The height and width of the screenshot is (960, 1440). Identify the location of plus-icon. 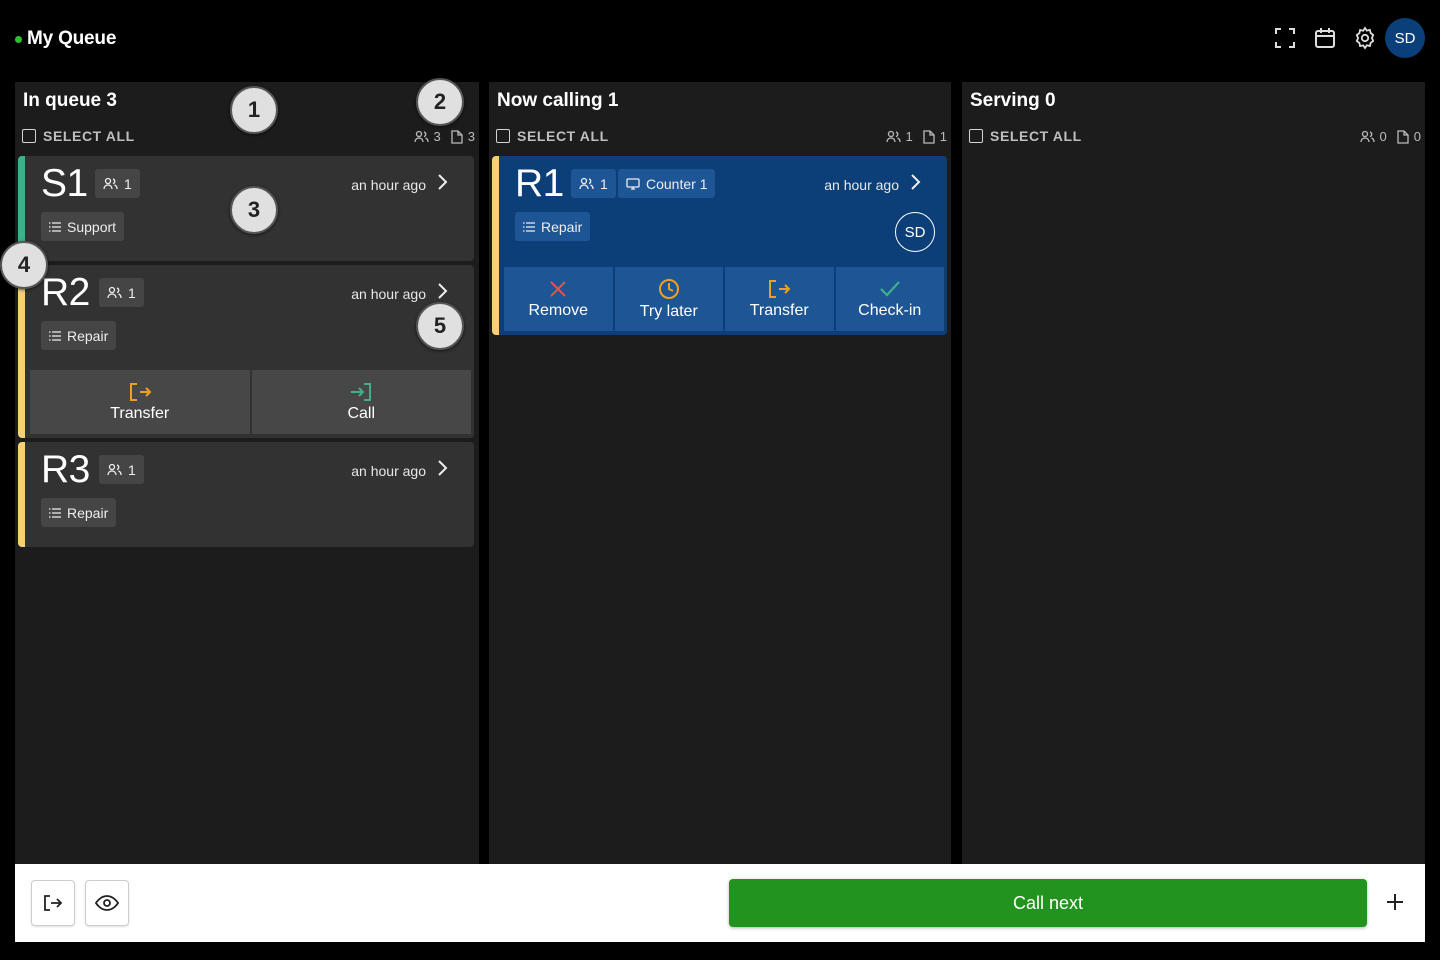
(1395, 902).